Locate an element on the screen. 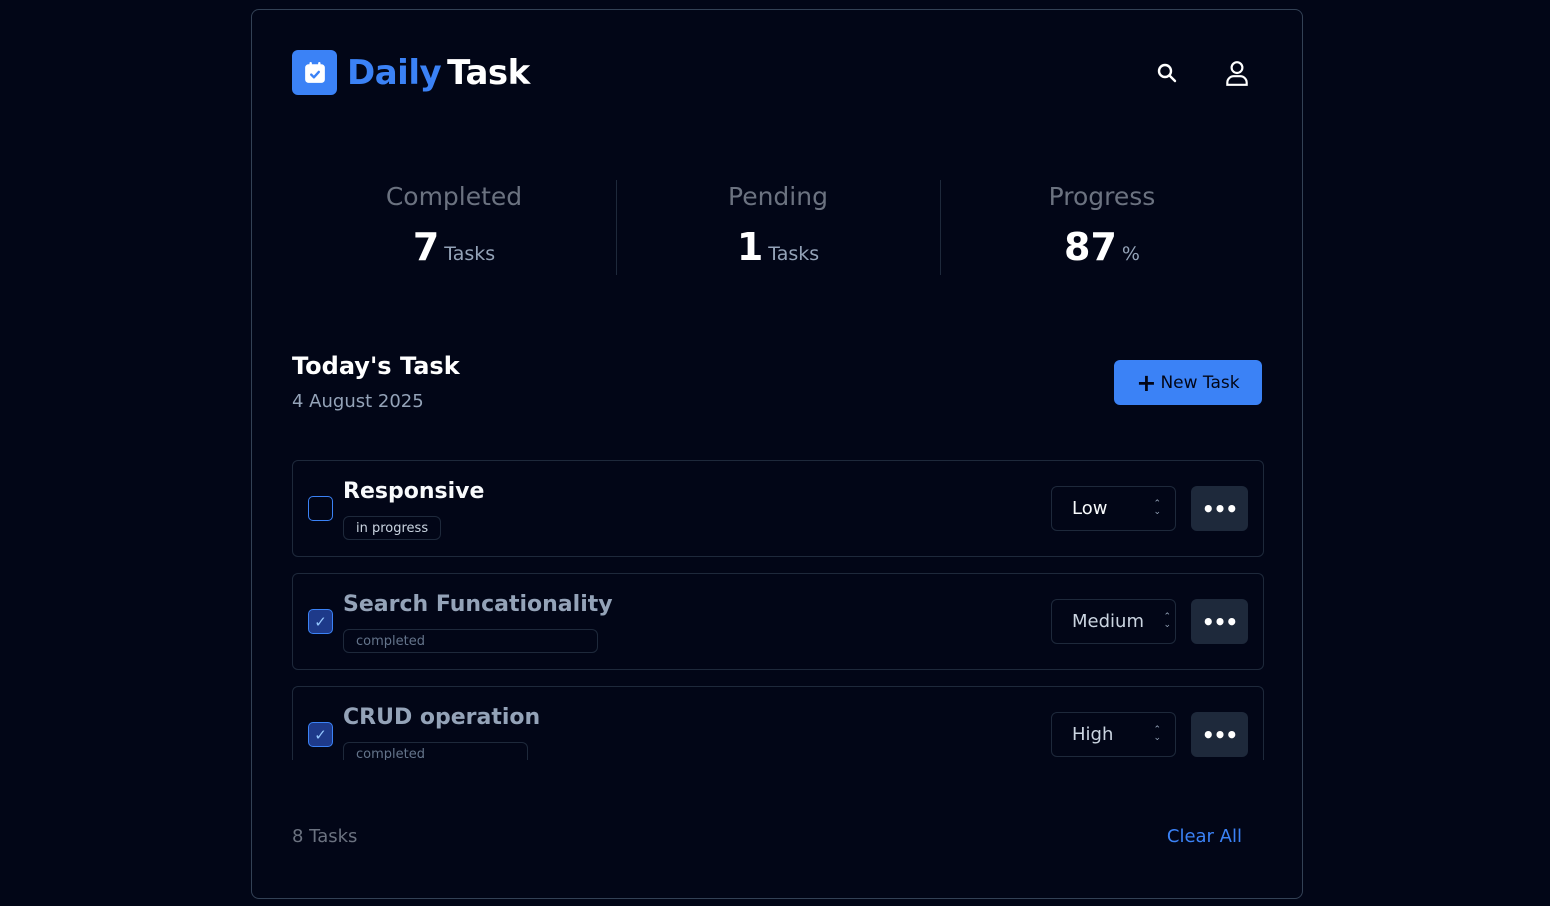  stat-value: 1 is located at coordinates (750, 247).